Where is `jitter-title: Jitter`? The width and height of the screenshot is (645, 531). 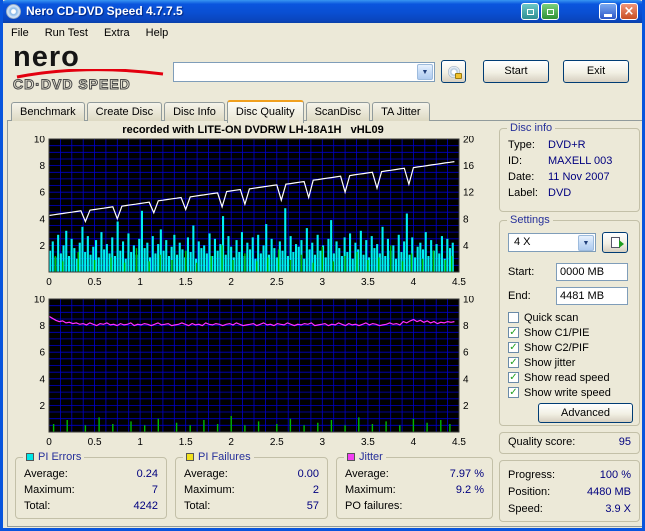
jitter-title: Jitter is located at coordinates (371, 457).